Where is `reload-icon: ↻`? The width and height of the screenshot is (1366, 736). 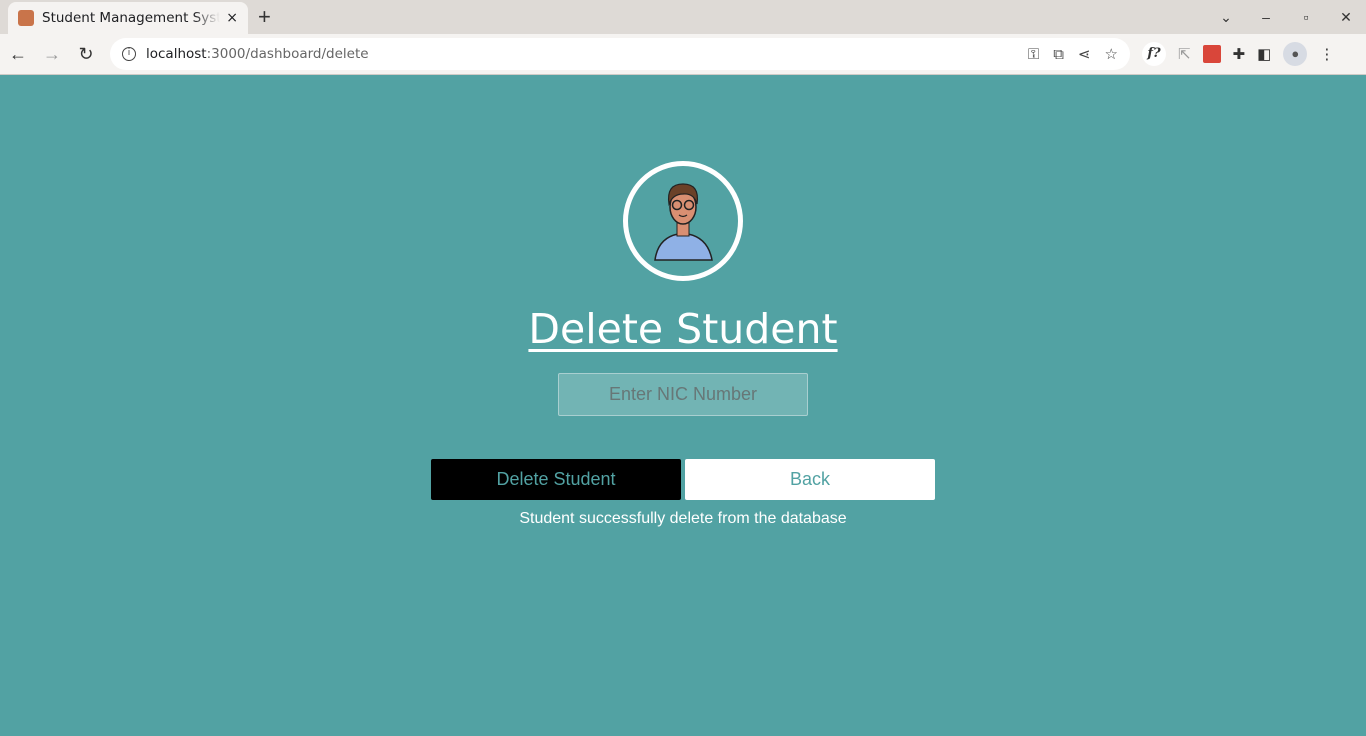
reload-icon: ↻ is located at coordinates (86, 54).